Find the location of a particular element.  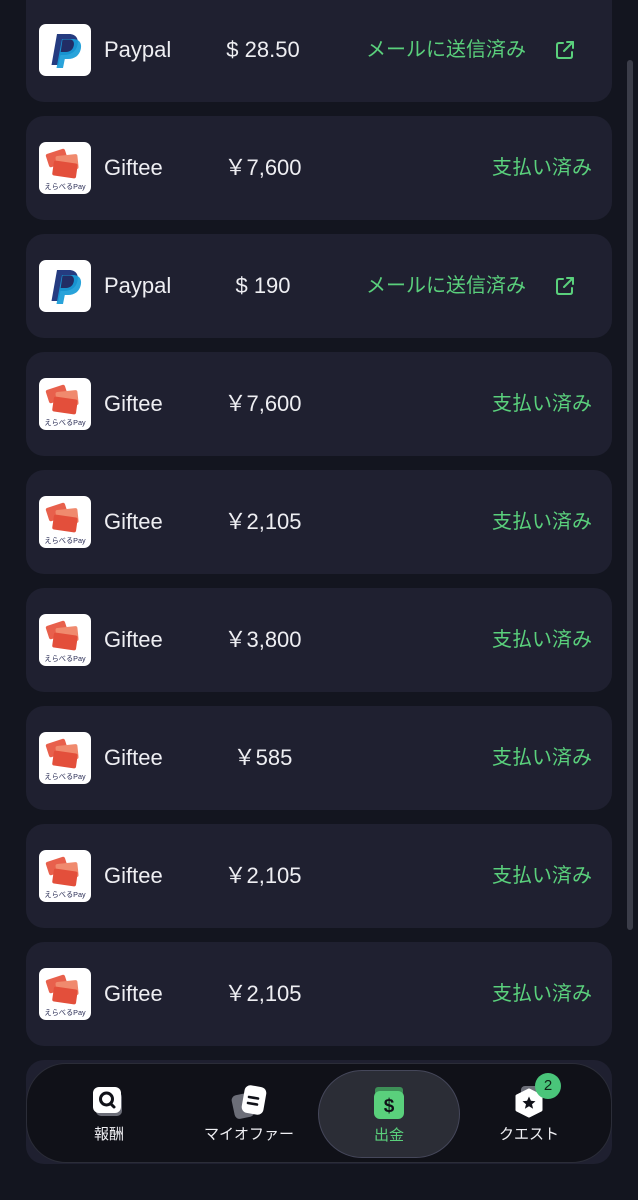

nav-label-withdraw: 出金 is located at coordinates (388, 1135).